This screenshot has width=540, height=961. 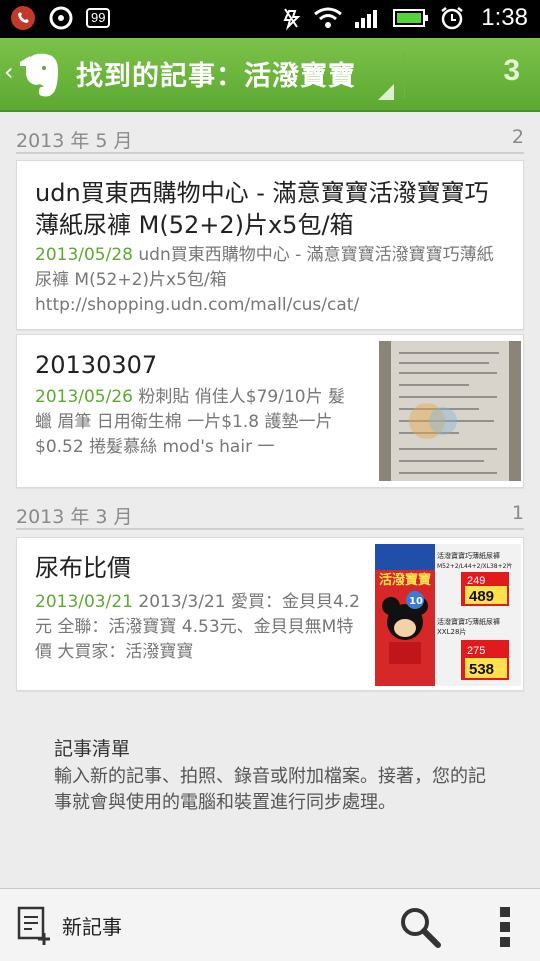 I want to click on clock: 1:38, so click(x=504, y=17).